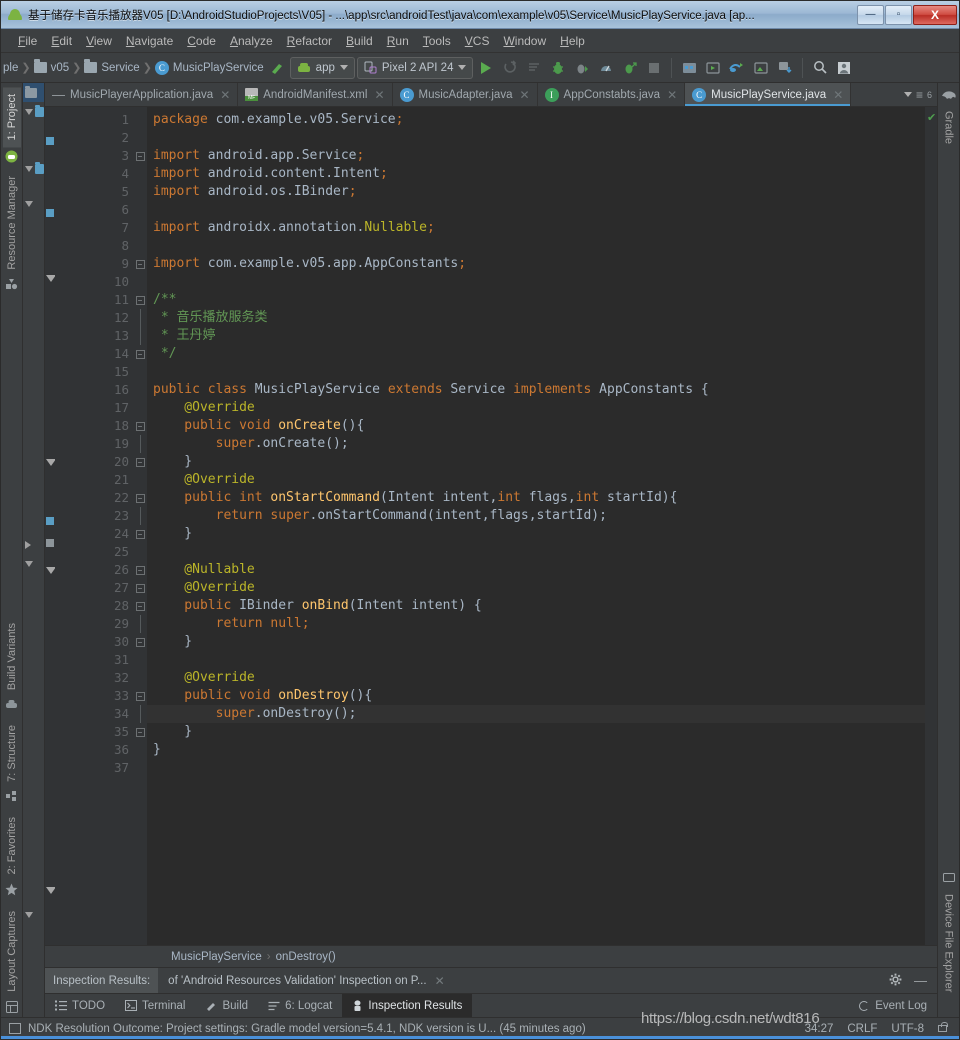 This screenshot has height=1040, width=960. Describe the element at coordinates (12, 223) in the screenshot. I see `sidebar-item-resource-manager: Resource Manager` at that location.